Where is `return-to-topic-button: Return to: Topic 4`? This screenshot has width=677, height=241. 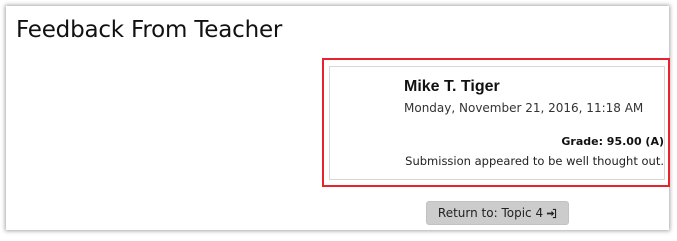
return-to-topic-button: Return to: Topic 4 is located at coordinates (497, 213).